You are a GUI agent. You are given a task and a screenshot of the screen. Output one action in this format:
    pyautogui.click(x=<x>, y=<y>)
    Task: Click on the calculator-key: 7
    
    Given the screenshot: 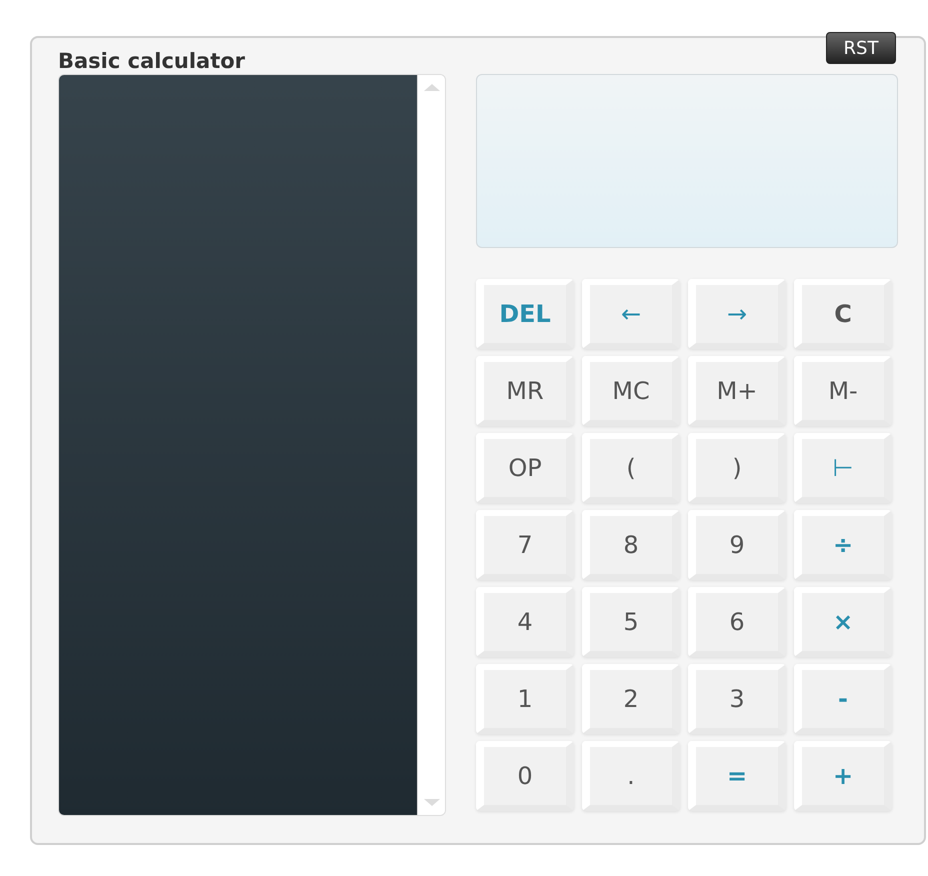 What is the action you would take?
    pyautogui.click(x=525, y=545)
    